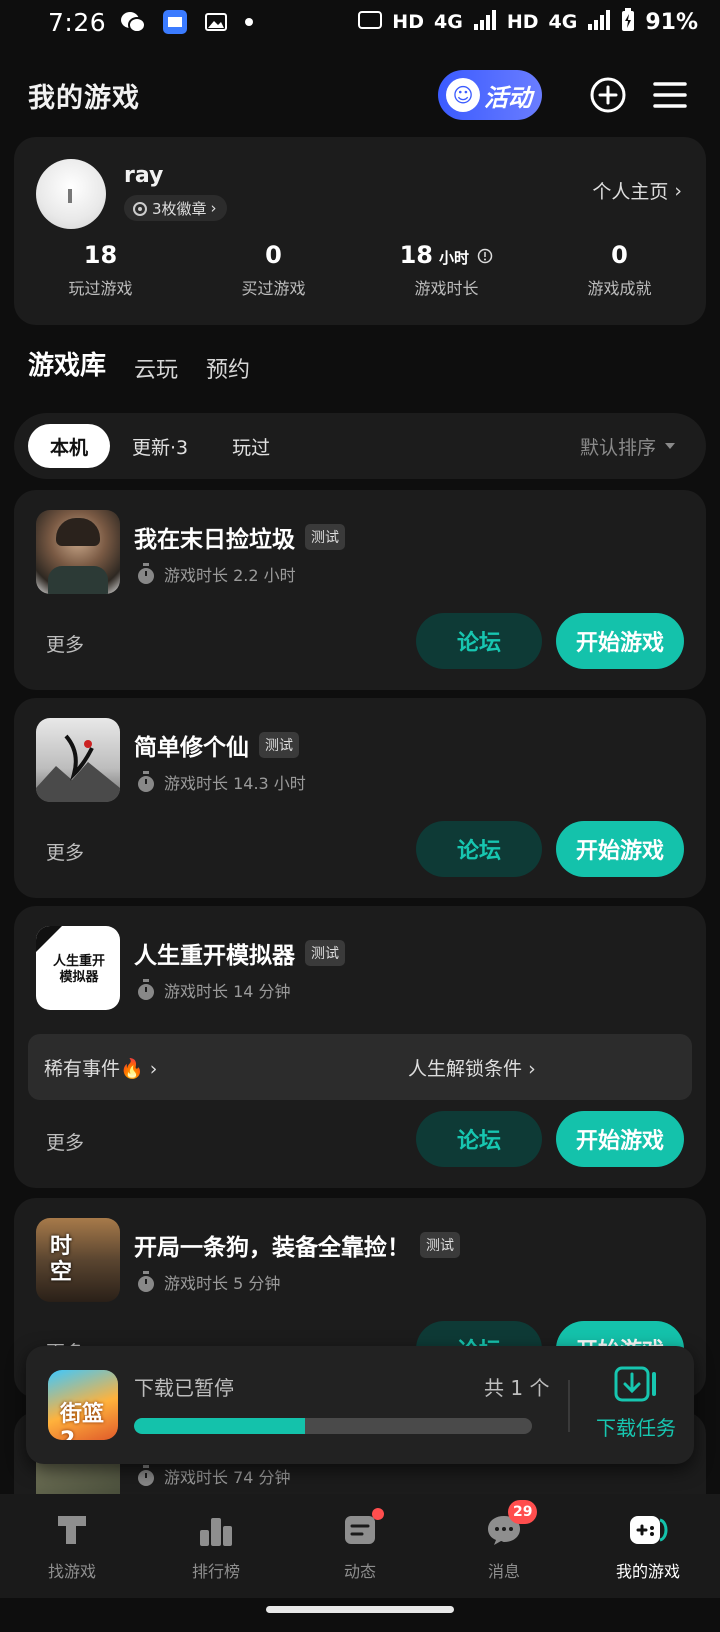  What do you see at coordinates (100, 270) in the screenshot?
I see `stat-games-played: 18 玩过游戏` at bounding box center [100, 270].